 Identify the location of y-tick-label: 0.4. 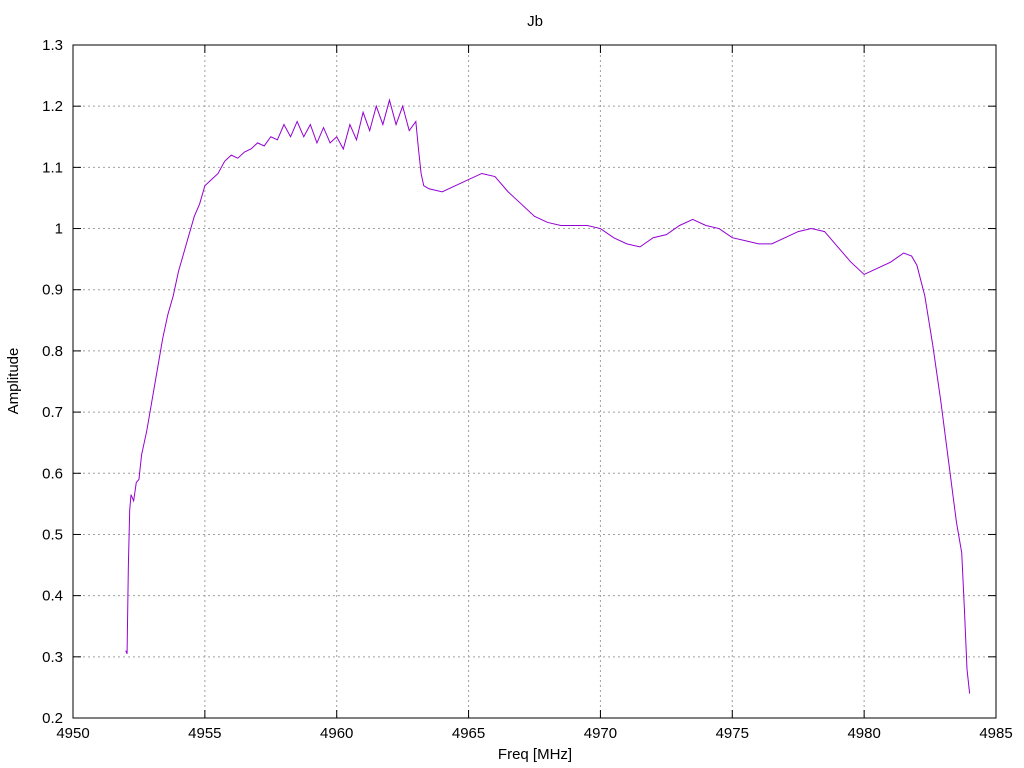
(52, 596).